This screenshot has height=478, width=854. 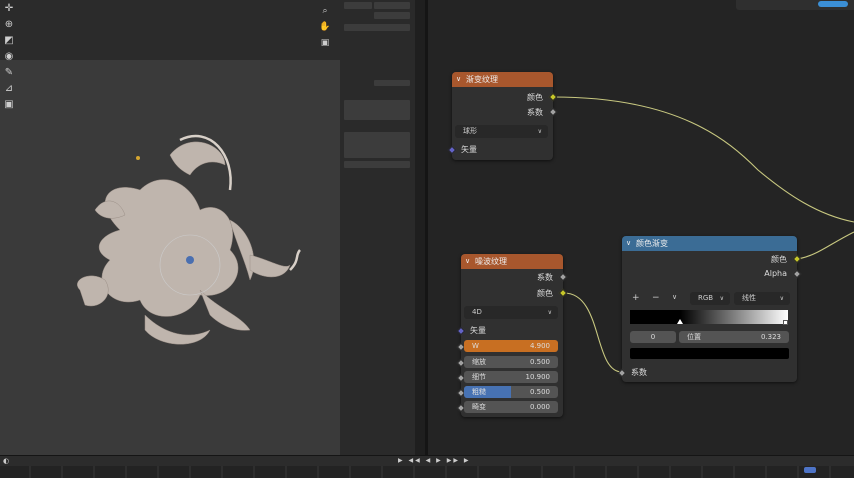 I want to click on field-label: W, so click(x=475, y=346).